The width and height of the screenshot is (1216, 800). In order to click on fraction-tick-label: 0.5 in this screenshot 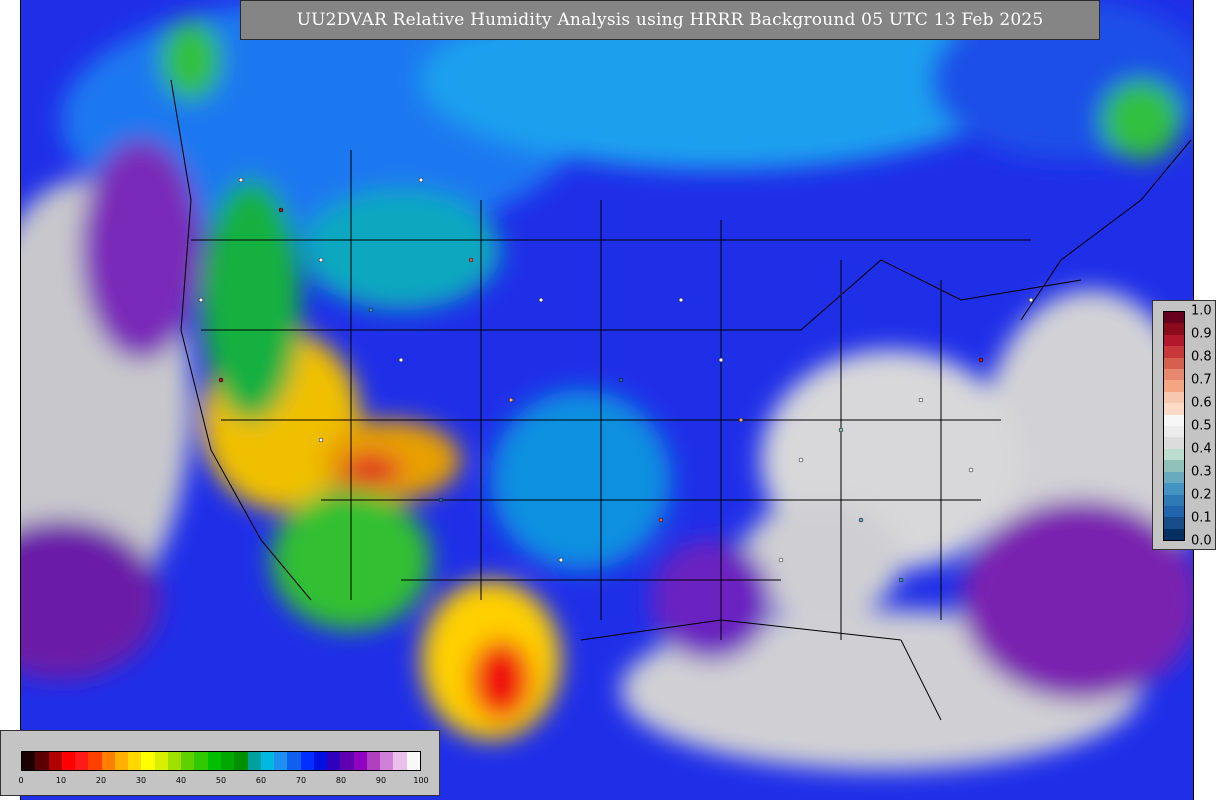, I will do `click(1201, 426)`.